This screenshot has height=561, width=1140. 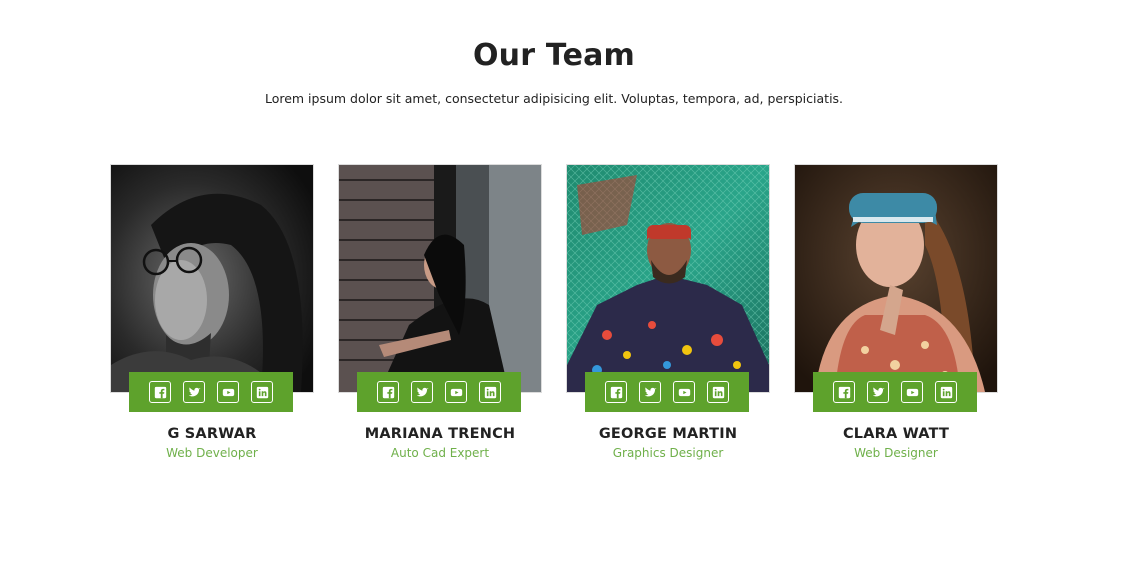 What do you see at coordinates (440, 453) in the screenshot?
I see `member-role: Auto Cad Expert` at bounding box center [440, 453].